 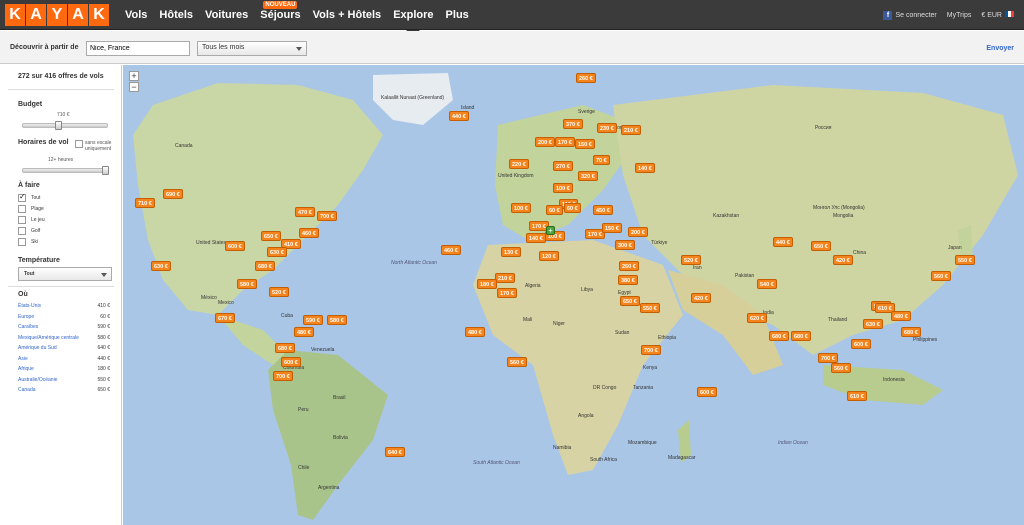 What do you see at coordinates (79, 144) in the screenshot?
I see `nonstop-checkbox` at bounding box center [79, 144].